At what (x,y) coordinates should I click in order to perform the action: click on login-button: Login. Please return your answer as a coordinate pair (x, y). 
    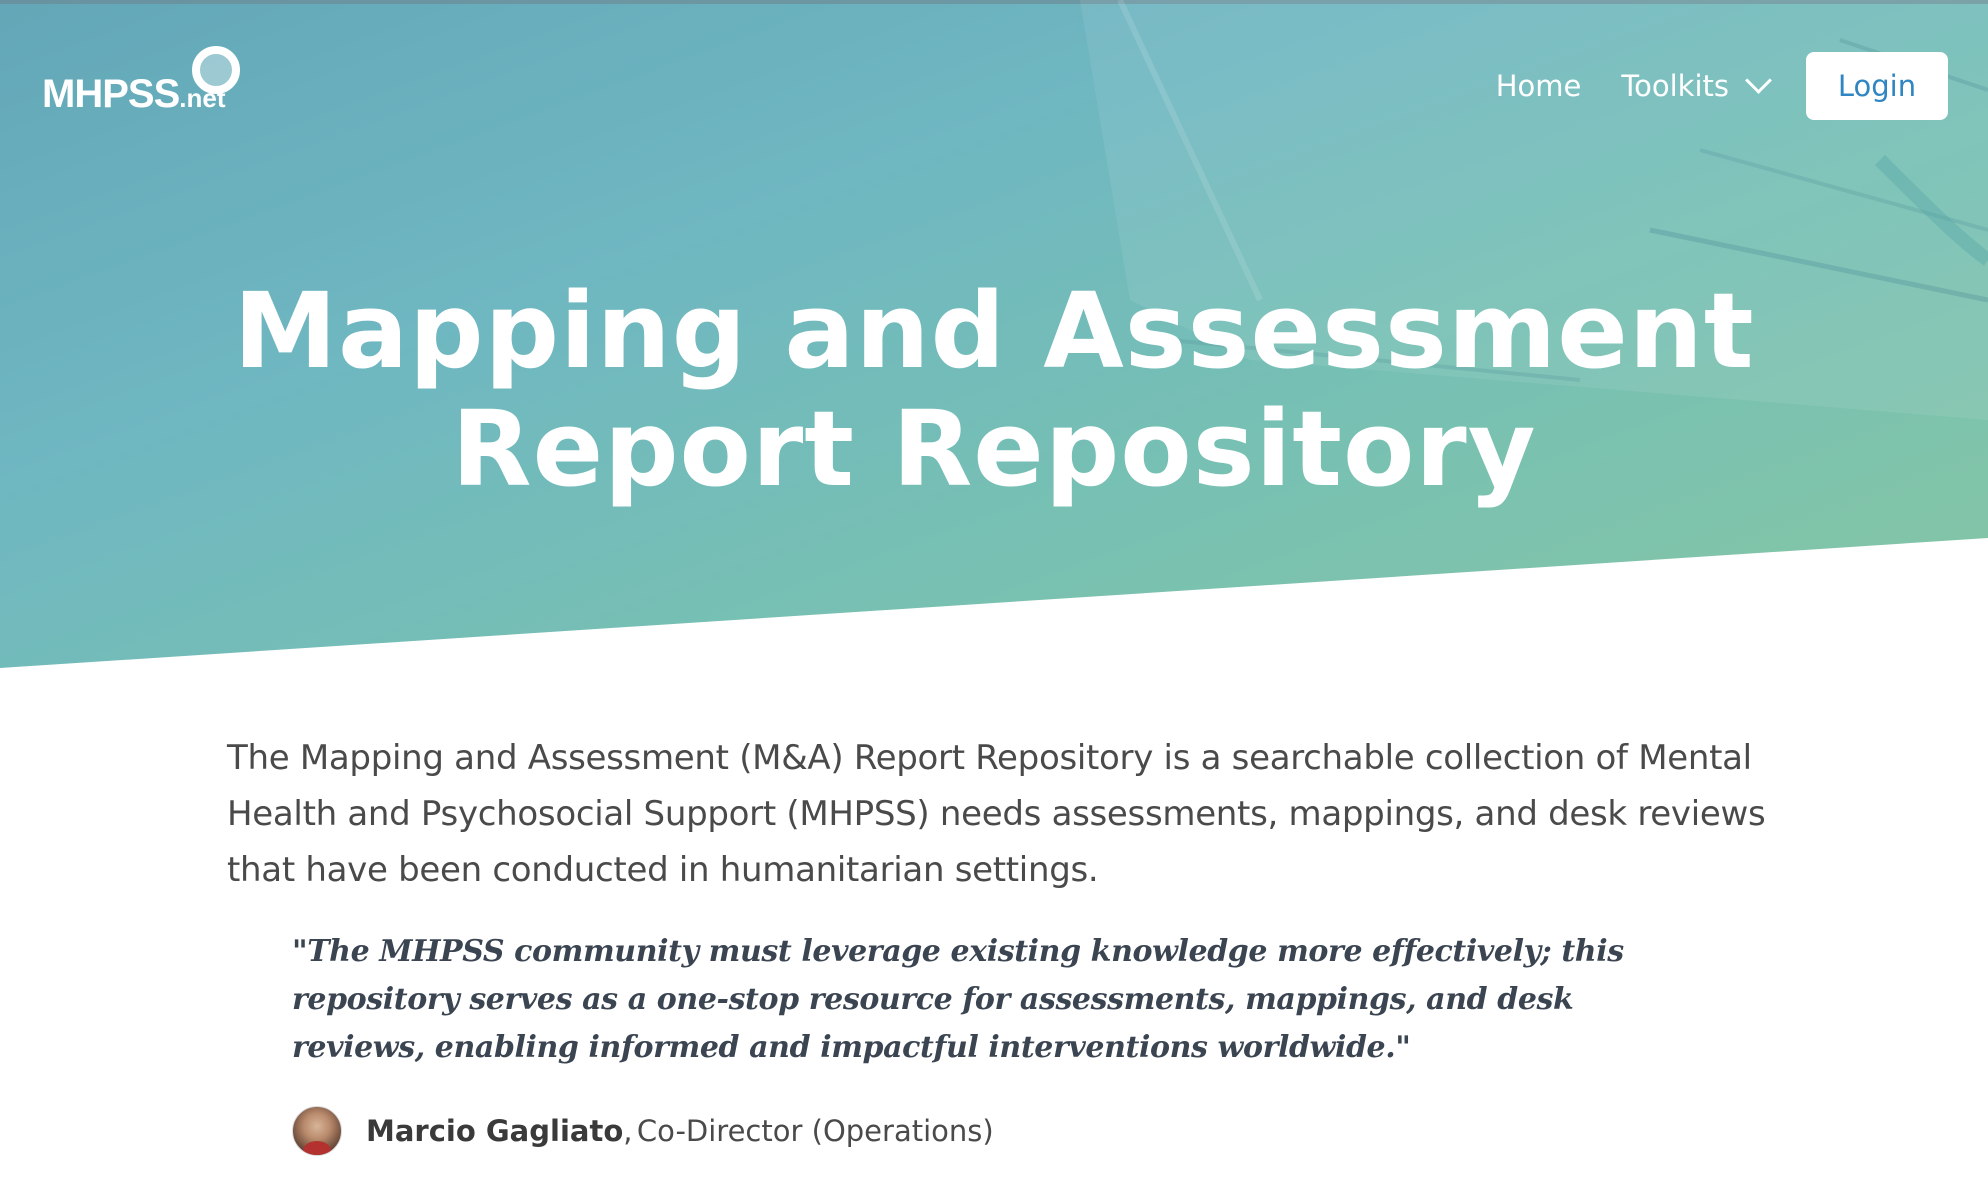
    Looking at the image, I should click on (1877, 86).